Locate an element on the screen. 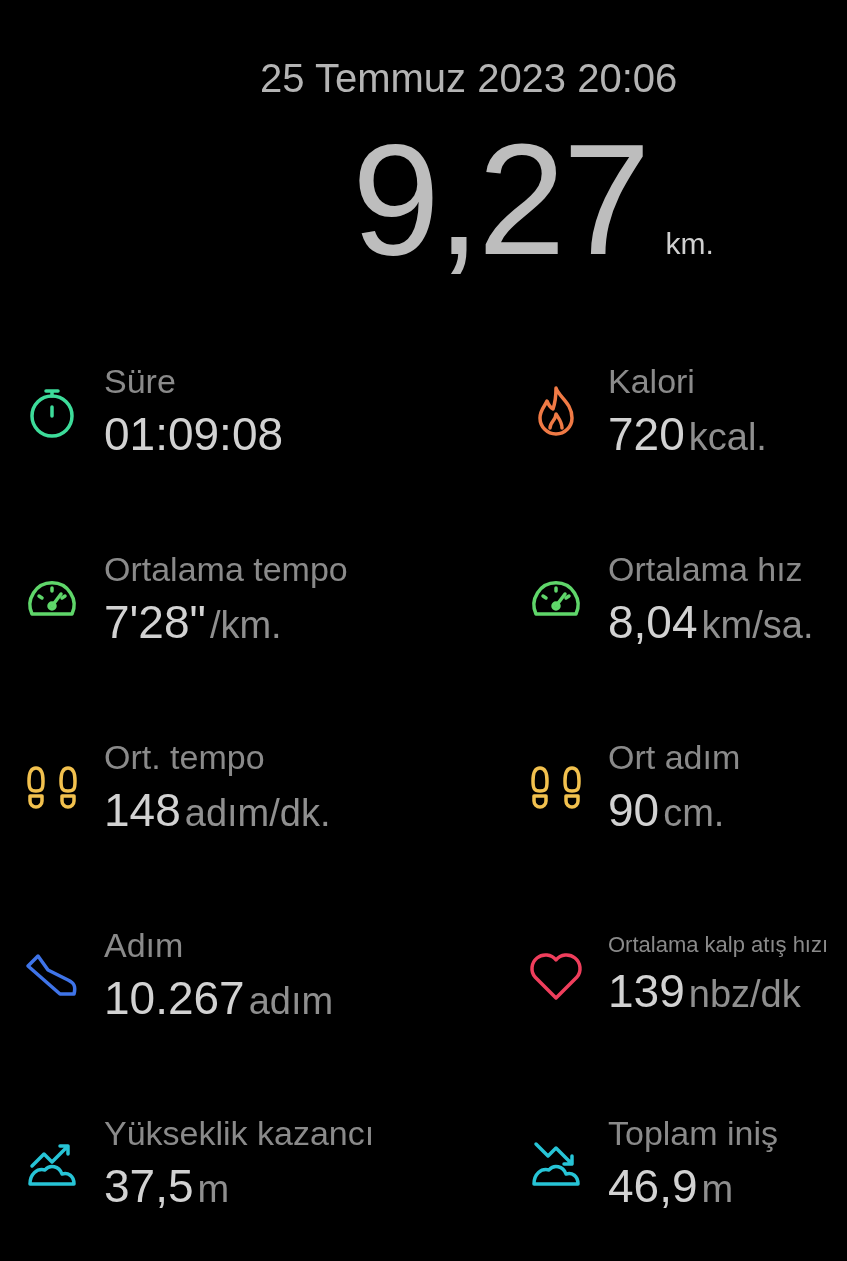 The image size is (847, 1261). stat-value: 01:09:08 is located at coordinates (194, 434).